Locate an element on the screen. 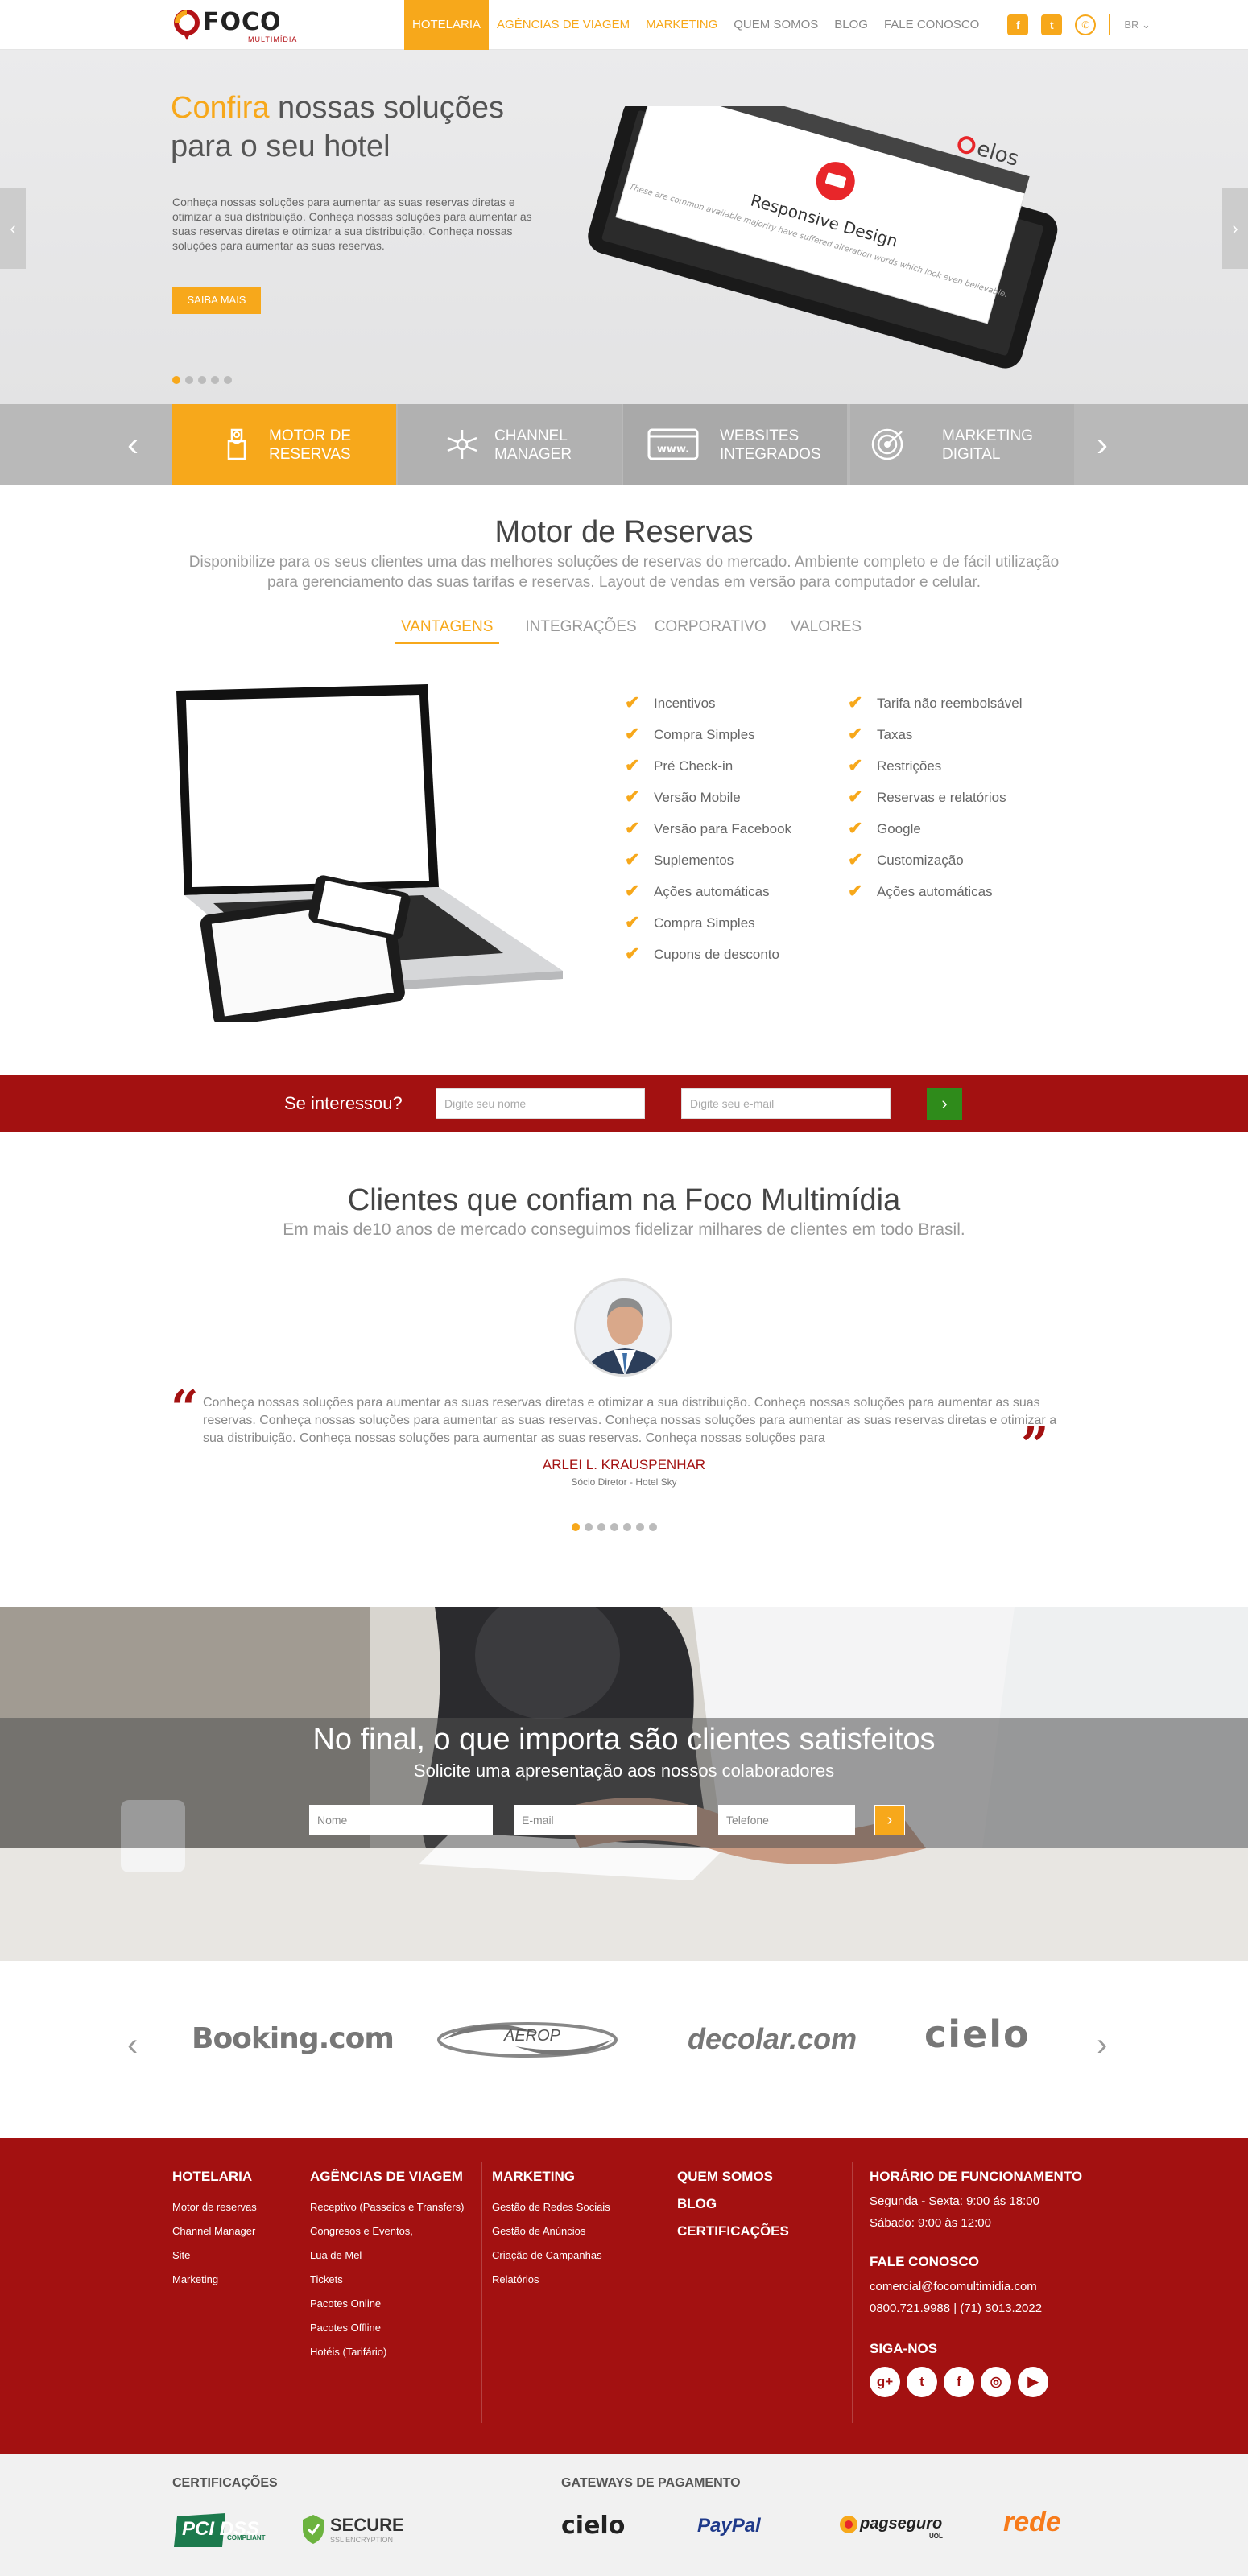 Image resolution: width=1248 pixels, height=2576 pixels. instagram-icon: ◎ is located at coordinates (996, 2382).